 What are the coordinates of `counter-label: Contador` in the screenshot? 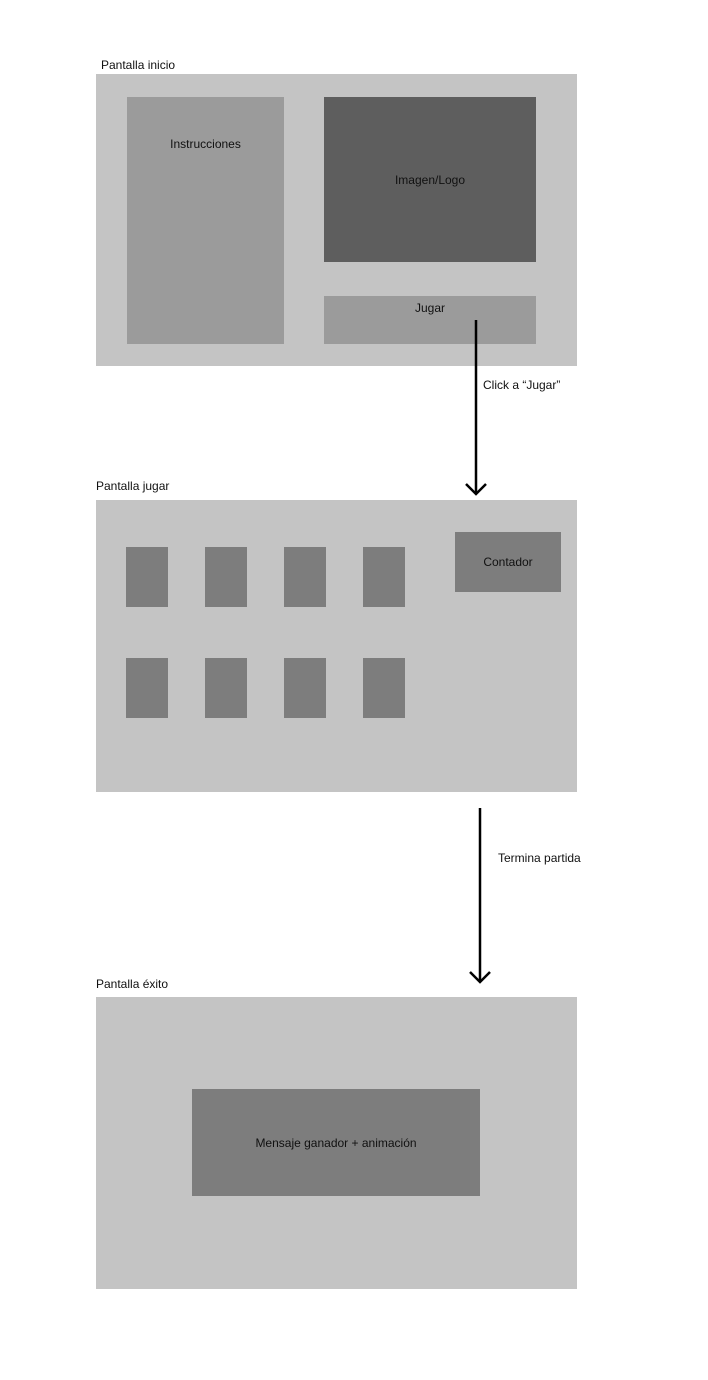 It's located at (508, 562).